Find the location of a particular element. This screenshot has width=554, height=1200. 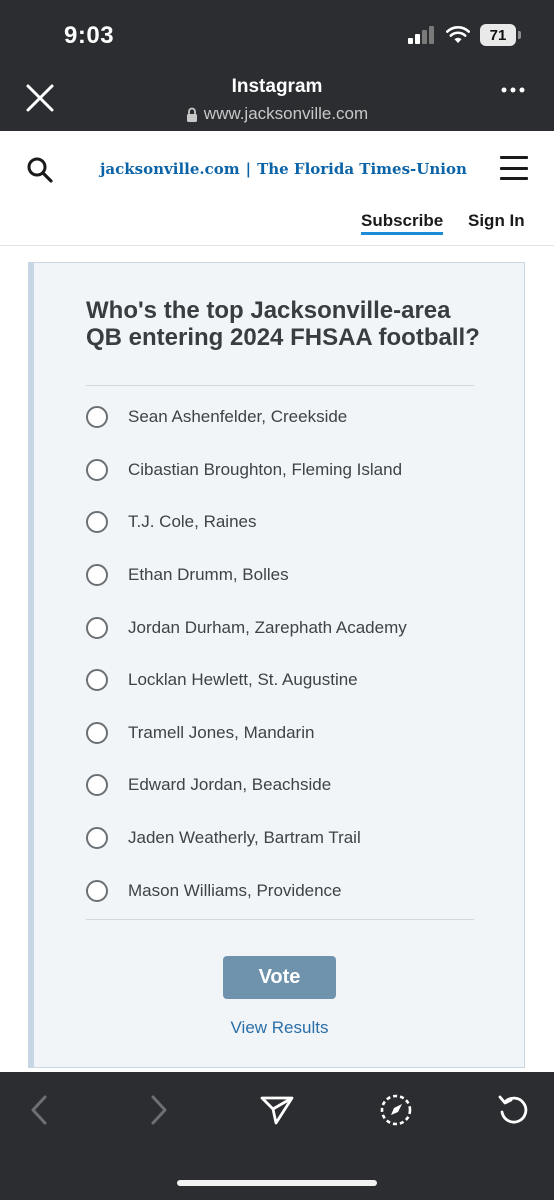

option-label: Locklan Hewlett, St. Augustine is located at coordinates (243, 680).